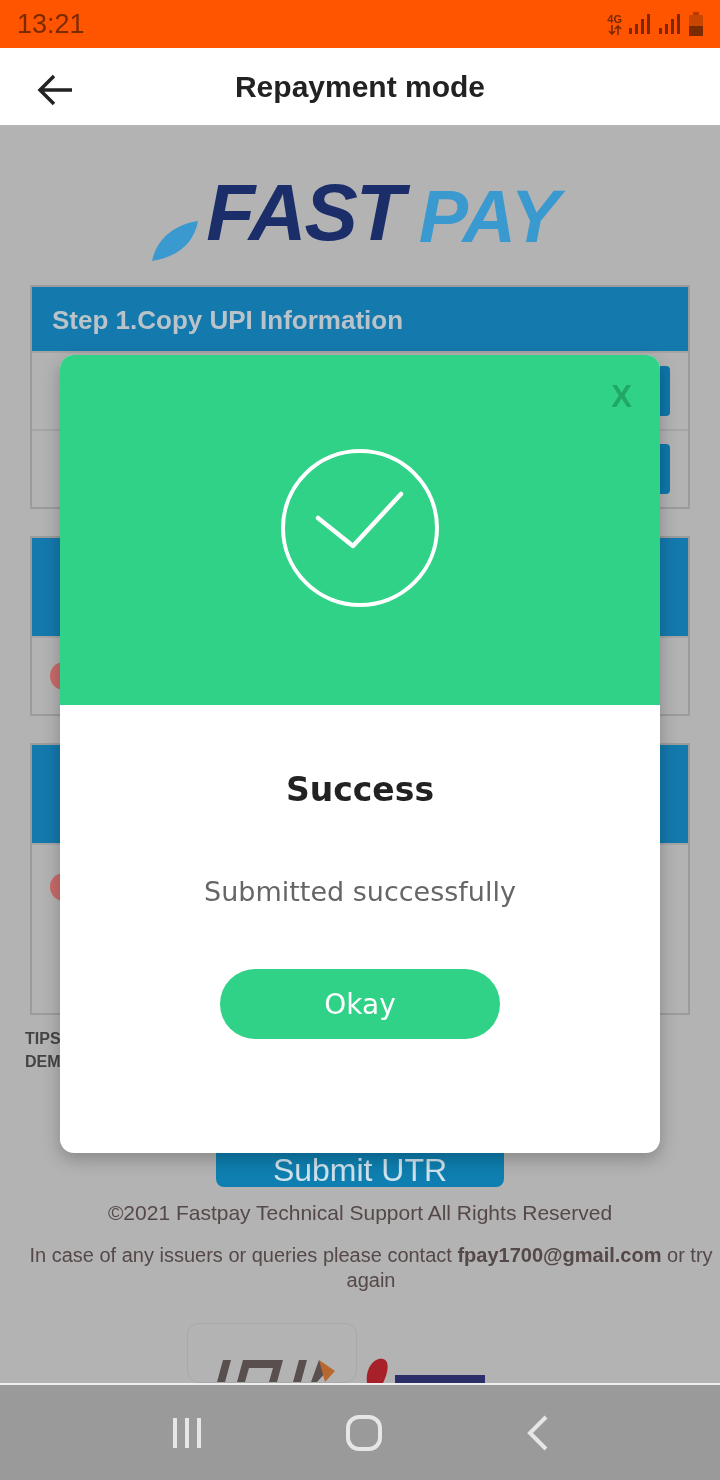 This screenshot has width=720, height=1480. Describe the element at coordinates (43, 1062) in the screenshot. I see `tips-text: DEM` at that location.